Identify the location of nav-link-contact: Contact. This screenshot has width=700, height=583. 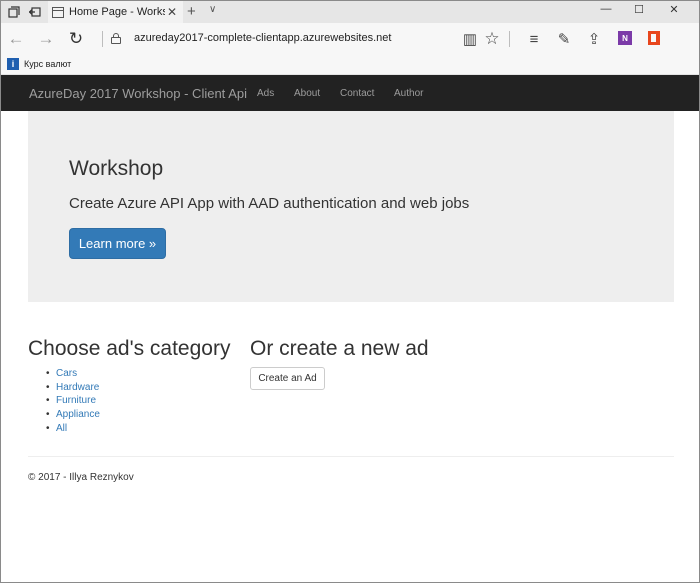
(357, 93).